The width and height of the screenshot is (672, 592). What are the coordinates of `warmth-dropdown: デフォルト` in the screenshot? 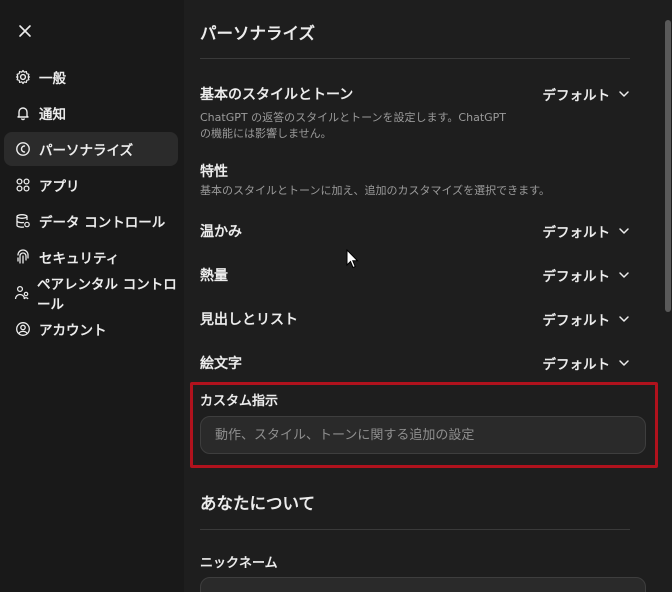 It's located at (587, 231).